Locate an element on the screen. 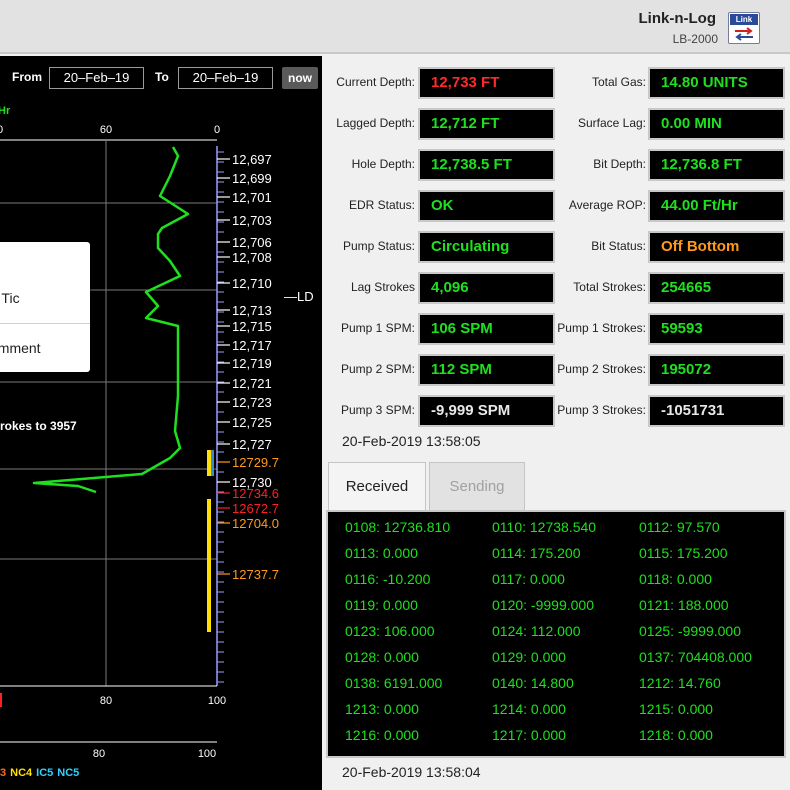  top-scale-label: 60 is located at coordinates (106, 130).